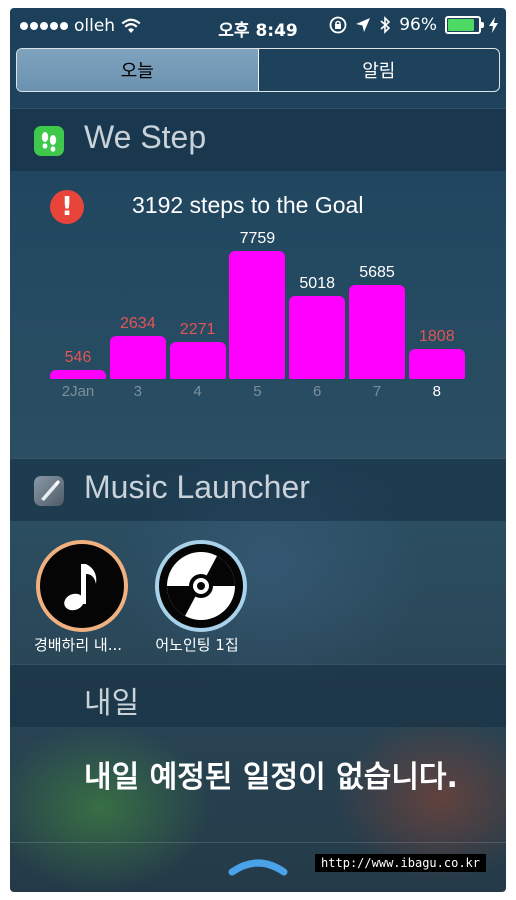  What do you see at coordinates (363, 25) in the screenshot?
I see `location-arrow-icon` at bounding box center [363, 25].